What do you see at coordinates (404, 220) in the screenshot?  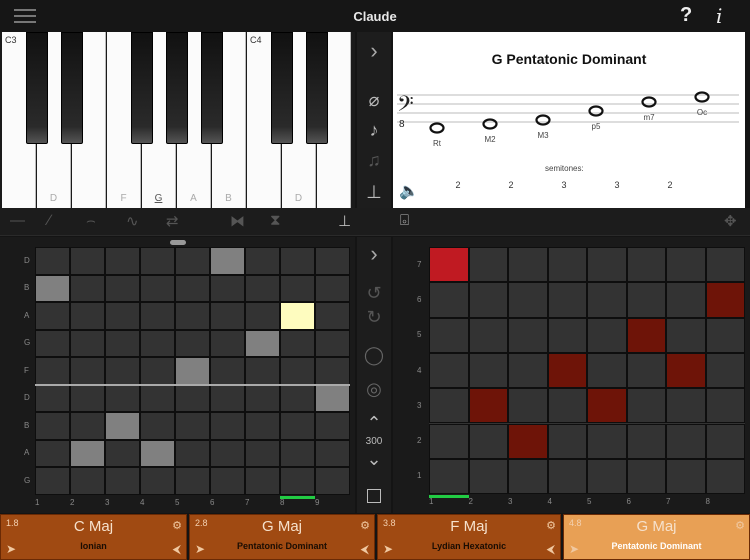 I see `frame-tool-icon: ⌻` at bounding box center [404, 220].